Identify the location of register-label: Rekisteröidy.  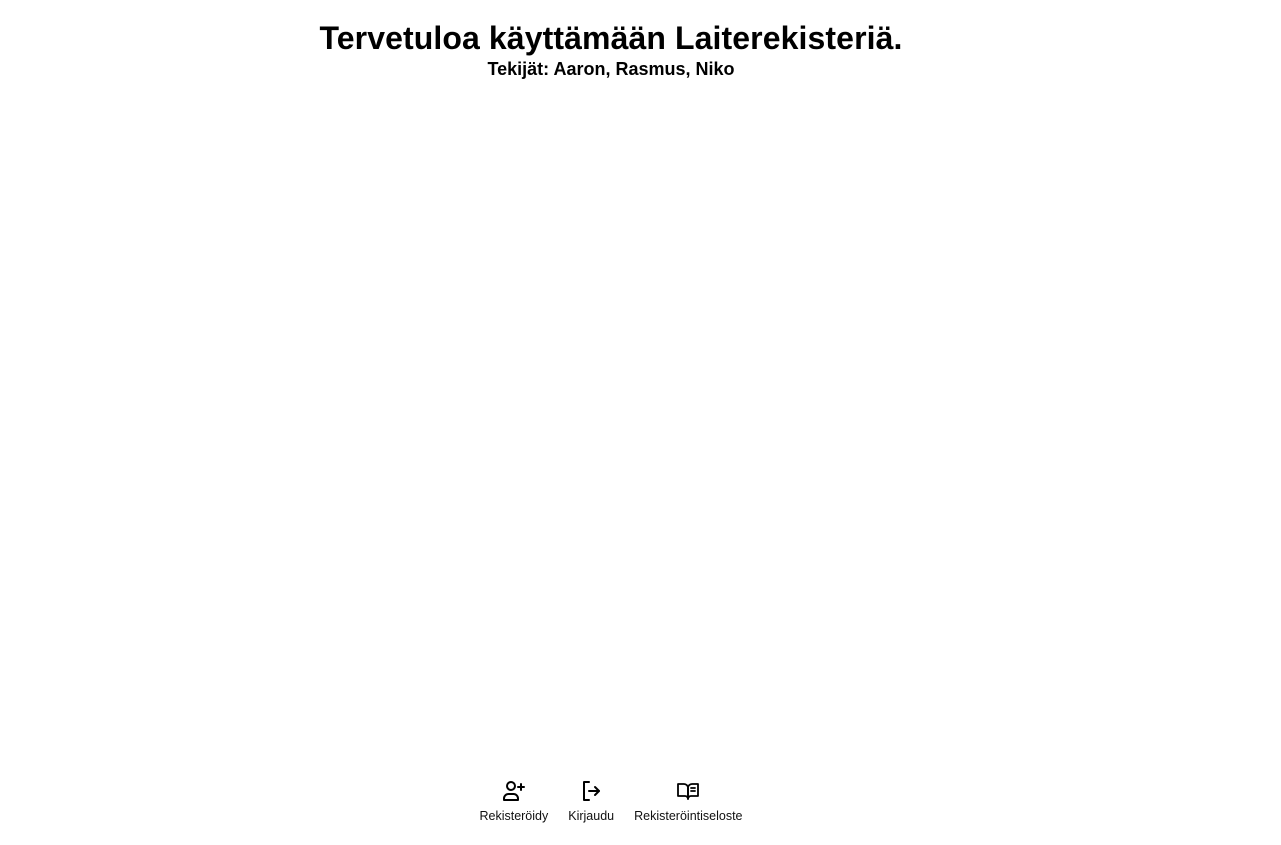
(514, 816).